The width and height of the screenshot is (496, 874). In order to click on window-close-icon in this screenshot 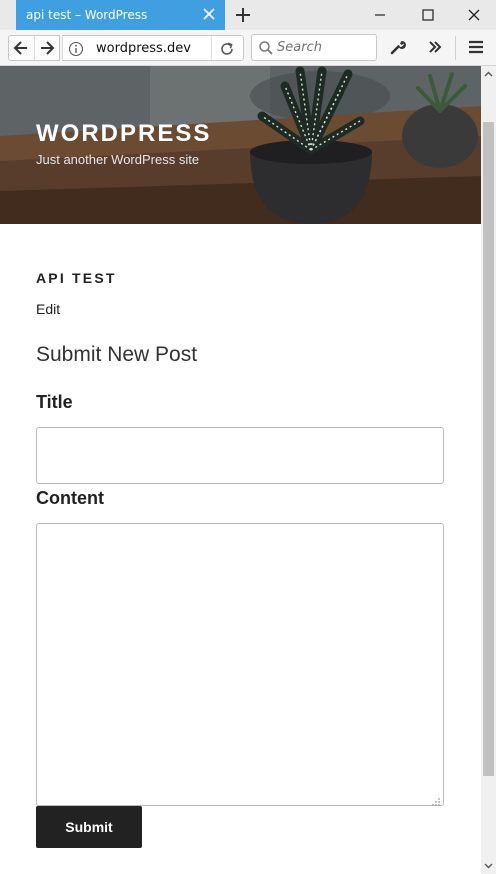, I will do `click(474, 15)`.